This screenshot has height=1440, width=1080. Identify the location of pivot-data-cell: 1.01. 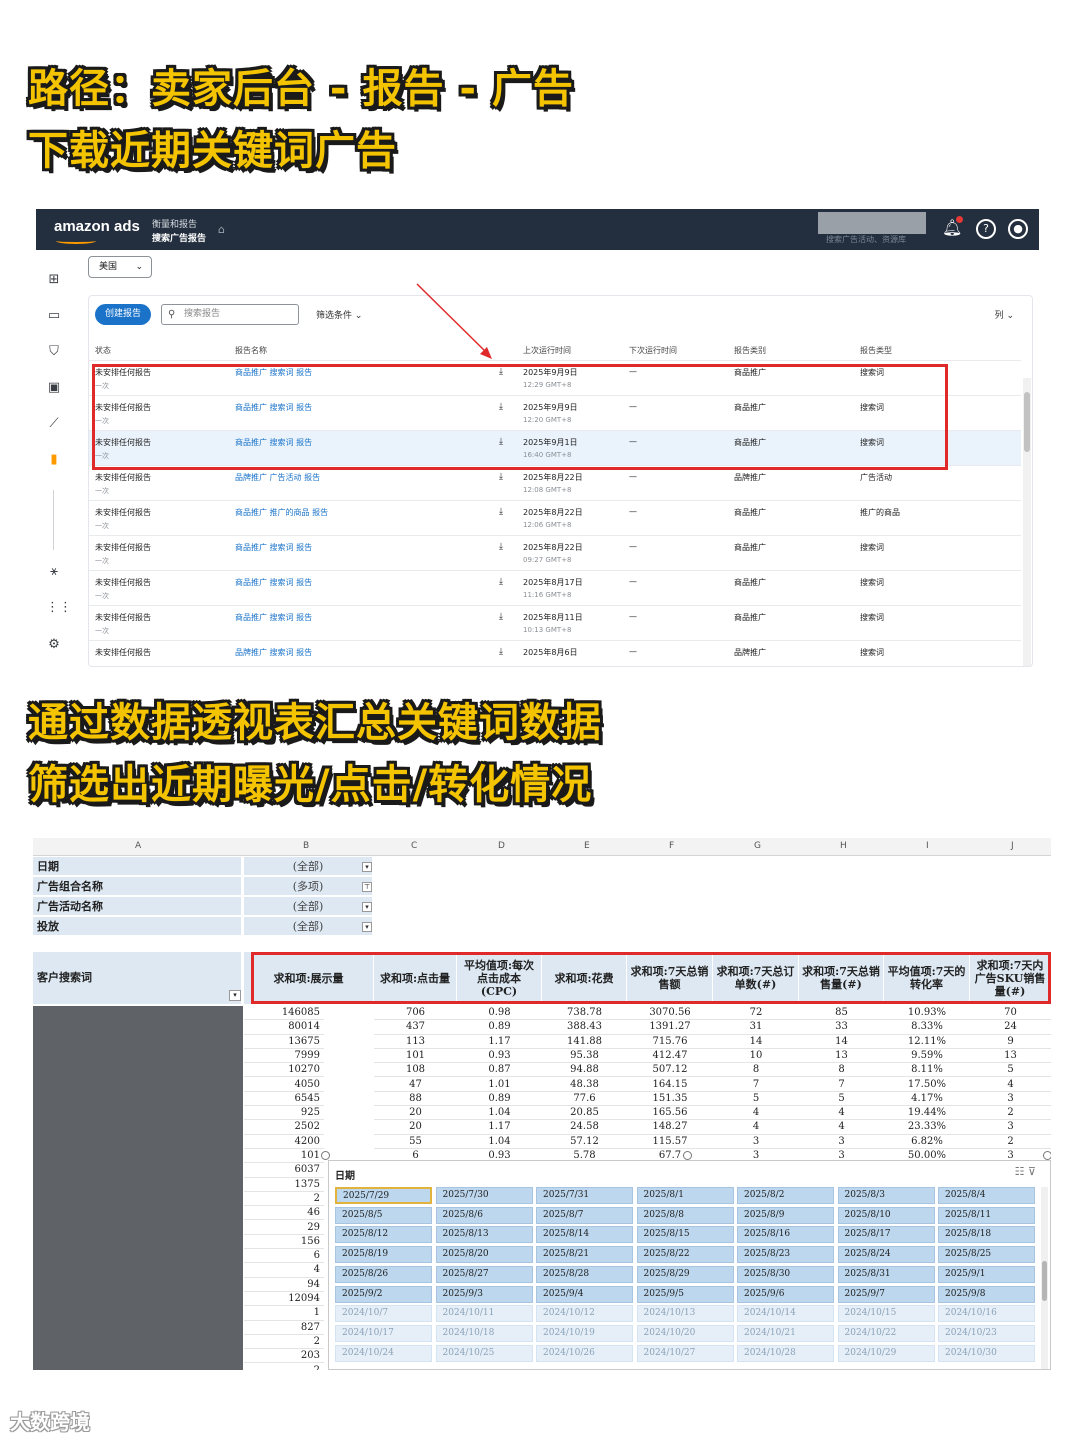
(499, 1085).